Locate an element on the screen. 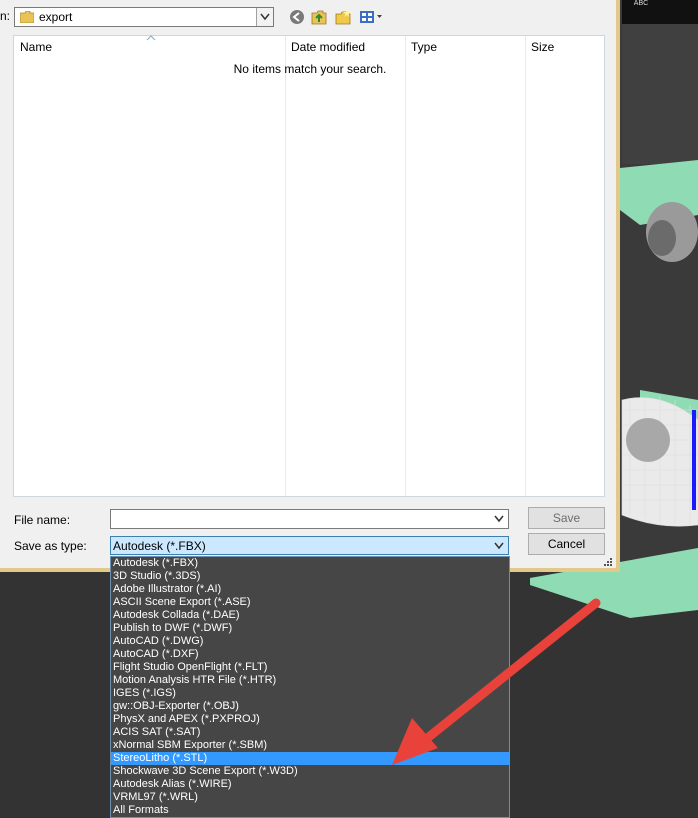 The image size is (698, 818). folder-icon is located at coordinates (27, 17).